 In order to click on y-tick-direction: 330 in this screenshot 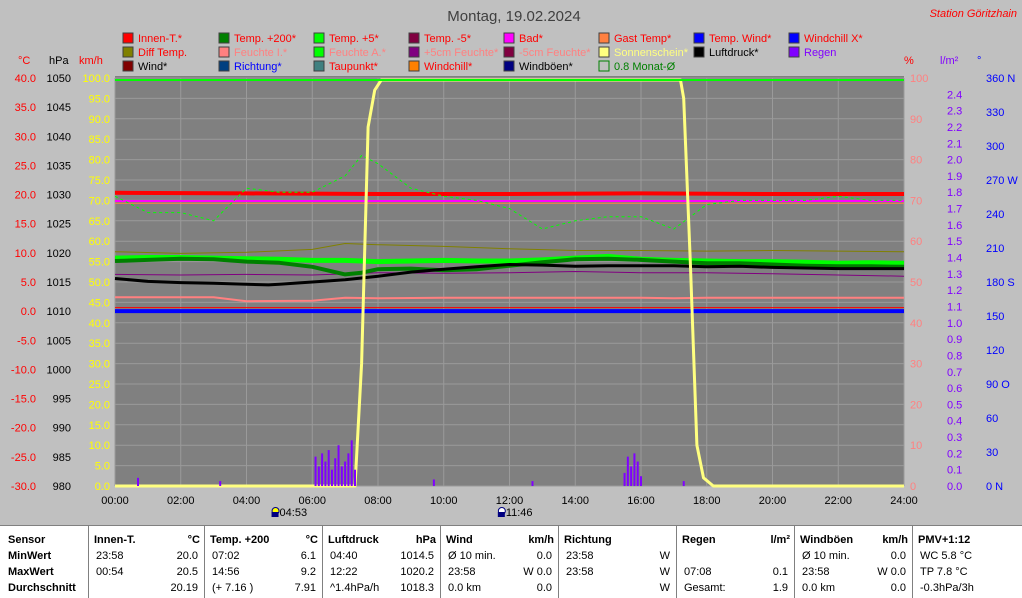, I will do `click(995, 113)`.